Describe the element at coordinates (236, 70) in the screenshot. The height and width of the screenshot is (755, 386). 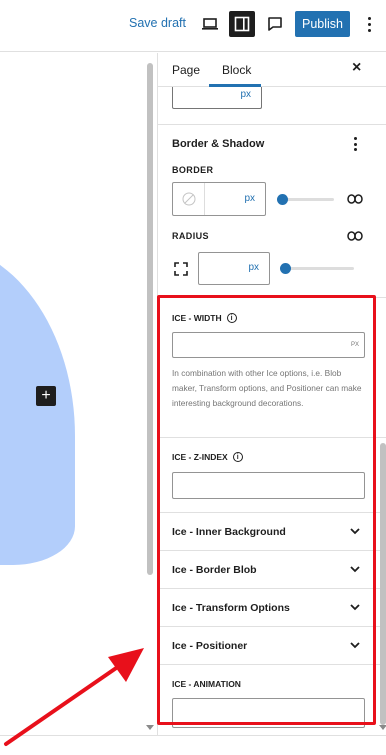
I see `tab-block: Block` at that location.